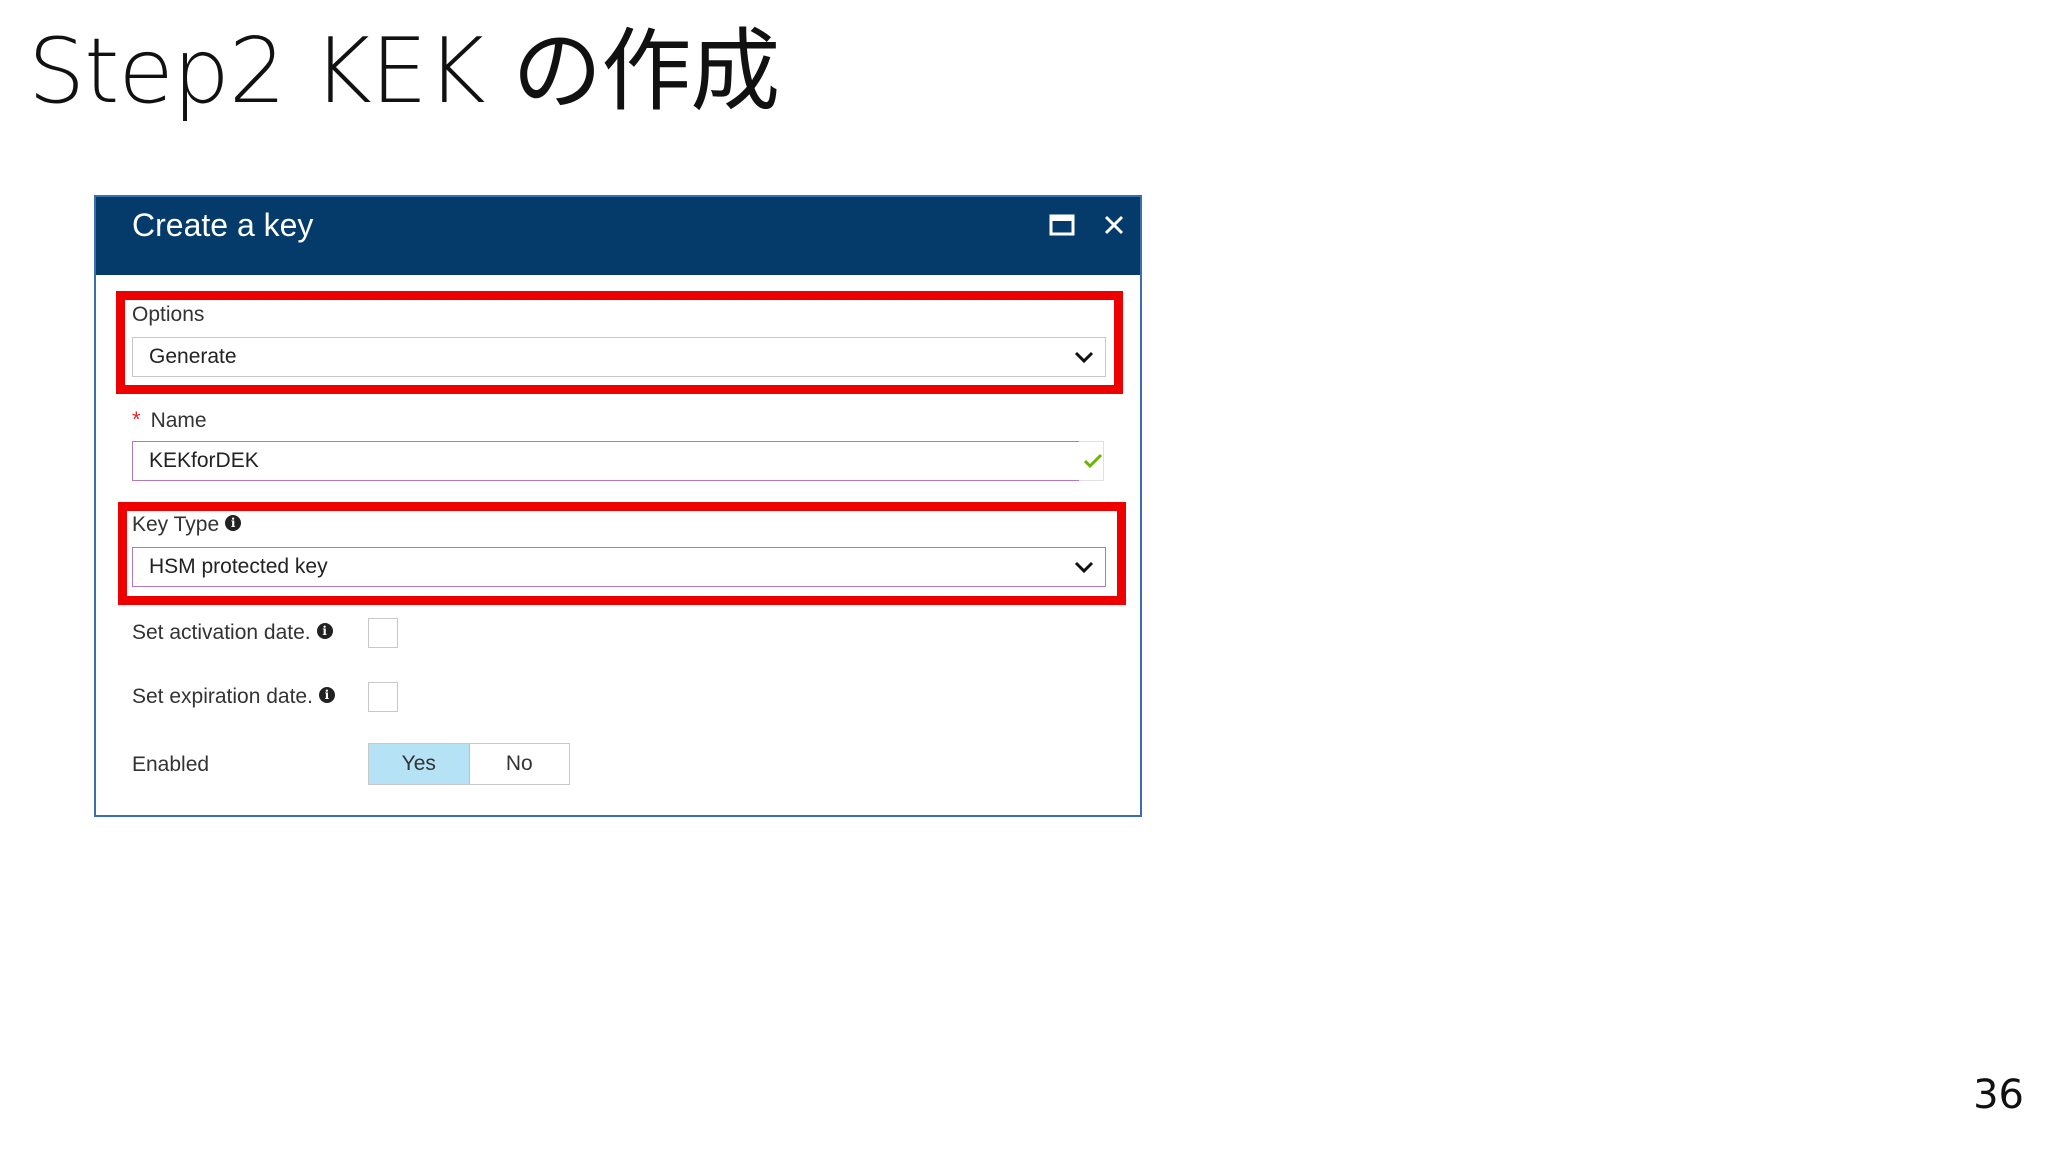 This screenshot has width=2048, height=1152. I want to click on key-type-select: HSM protected key, so click(619, 567).